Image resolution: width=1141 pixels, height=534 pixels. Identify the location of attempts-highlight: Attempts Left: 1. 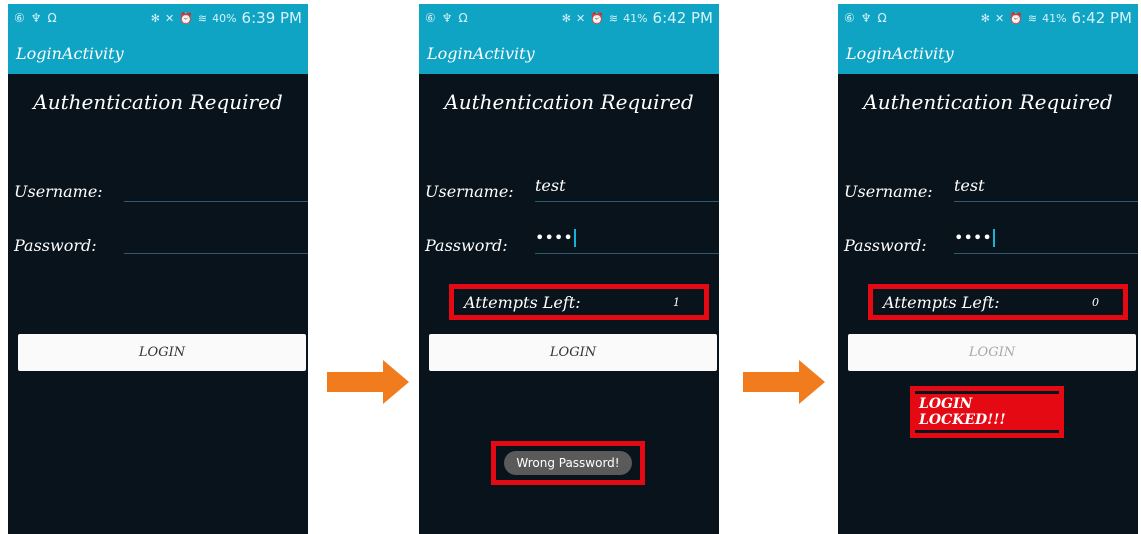
(579, 302).